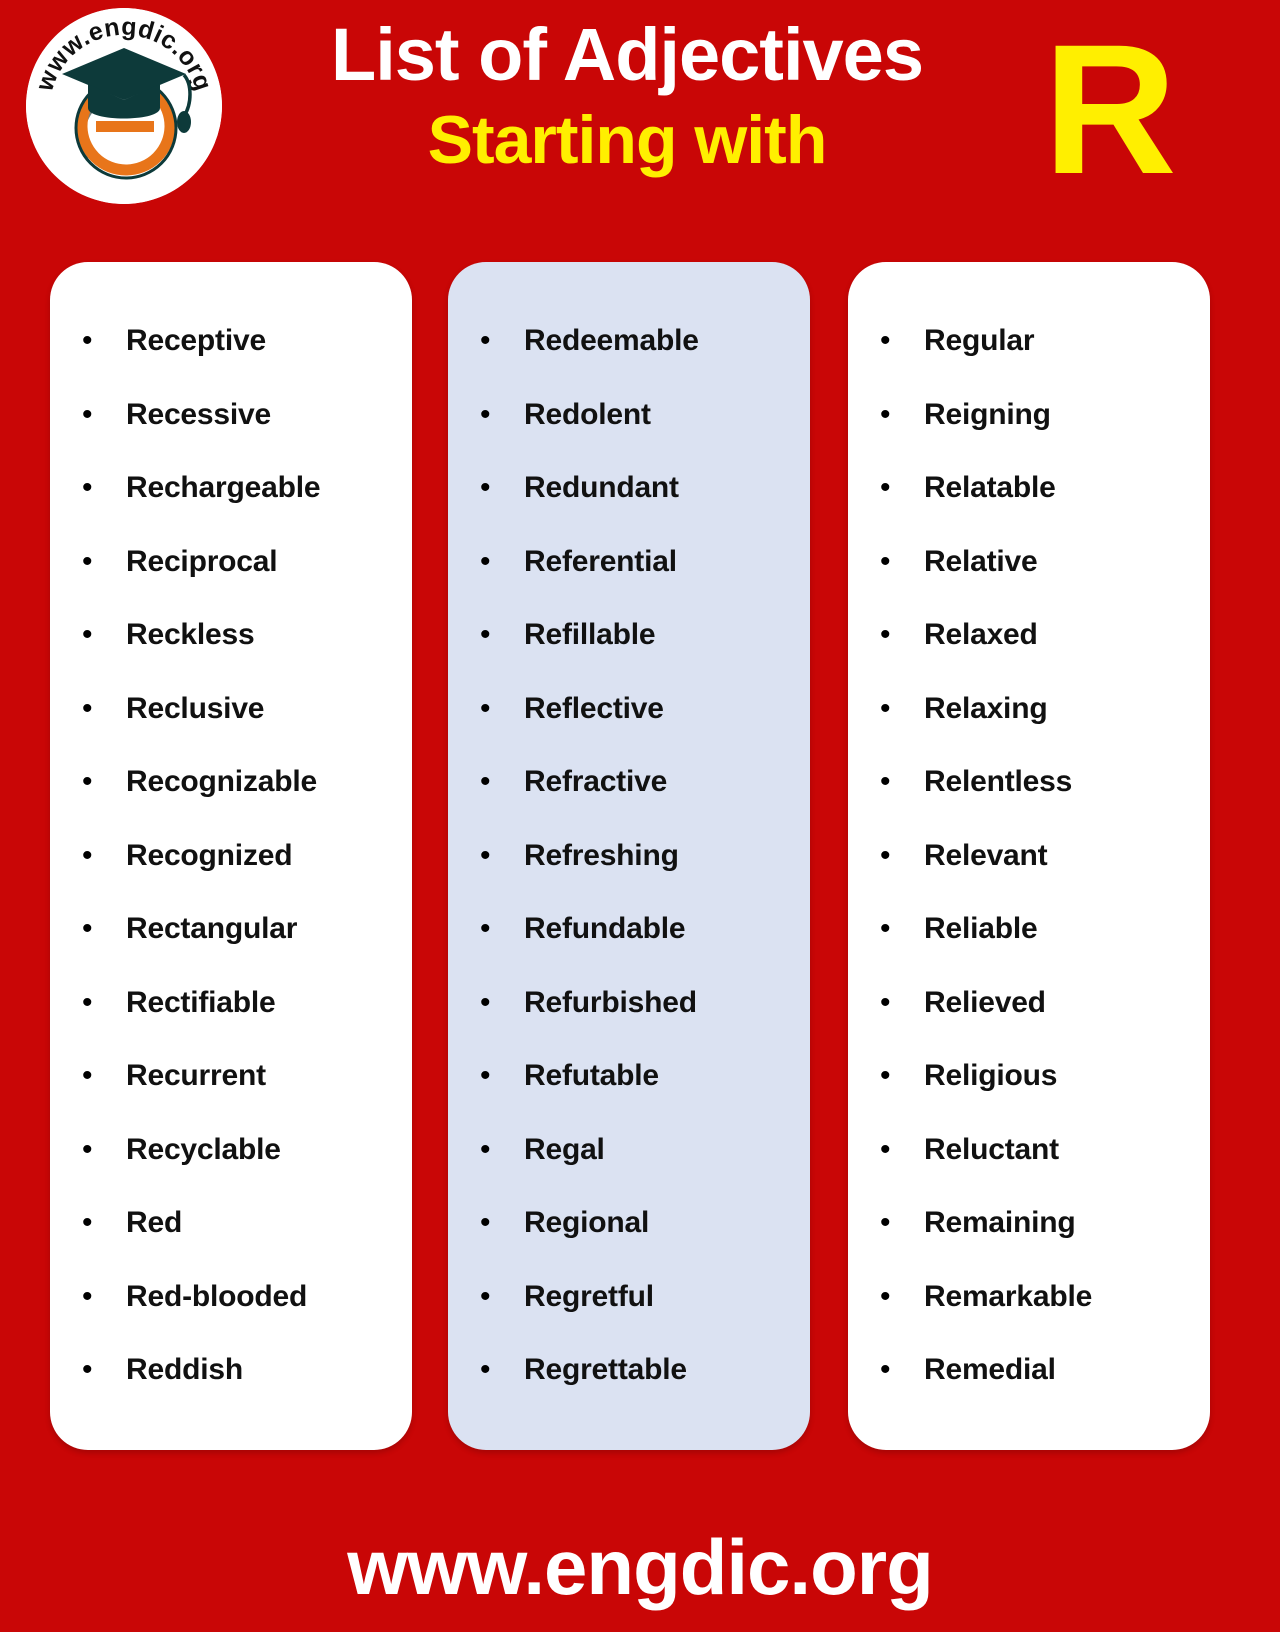 The image size is (1280, 1632). What do you see at coordinates (202, 561) in the screenshot?
I see `word-label: Reciprocal` at bounding box center [202, 561].